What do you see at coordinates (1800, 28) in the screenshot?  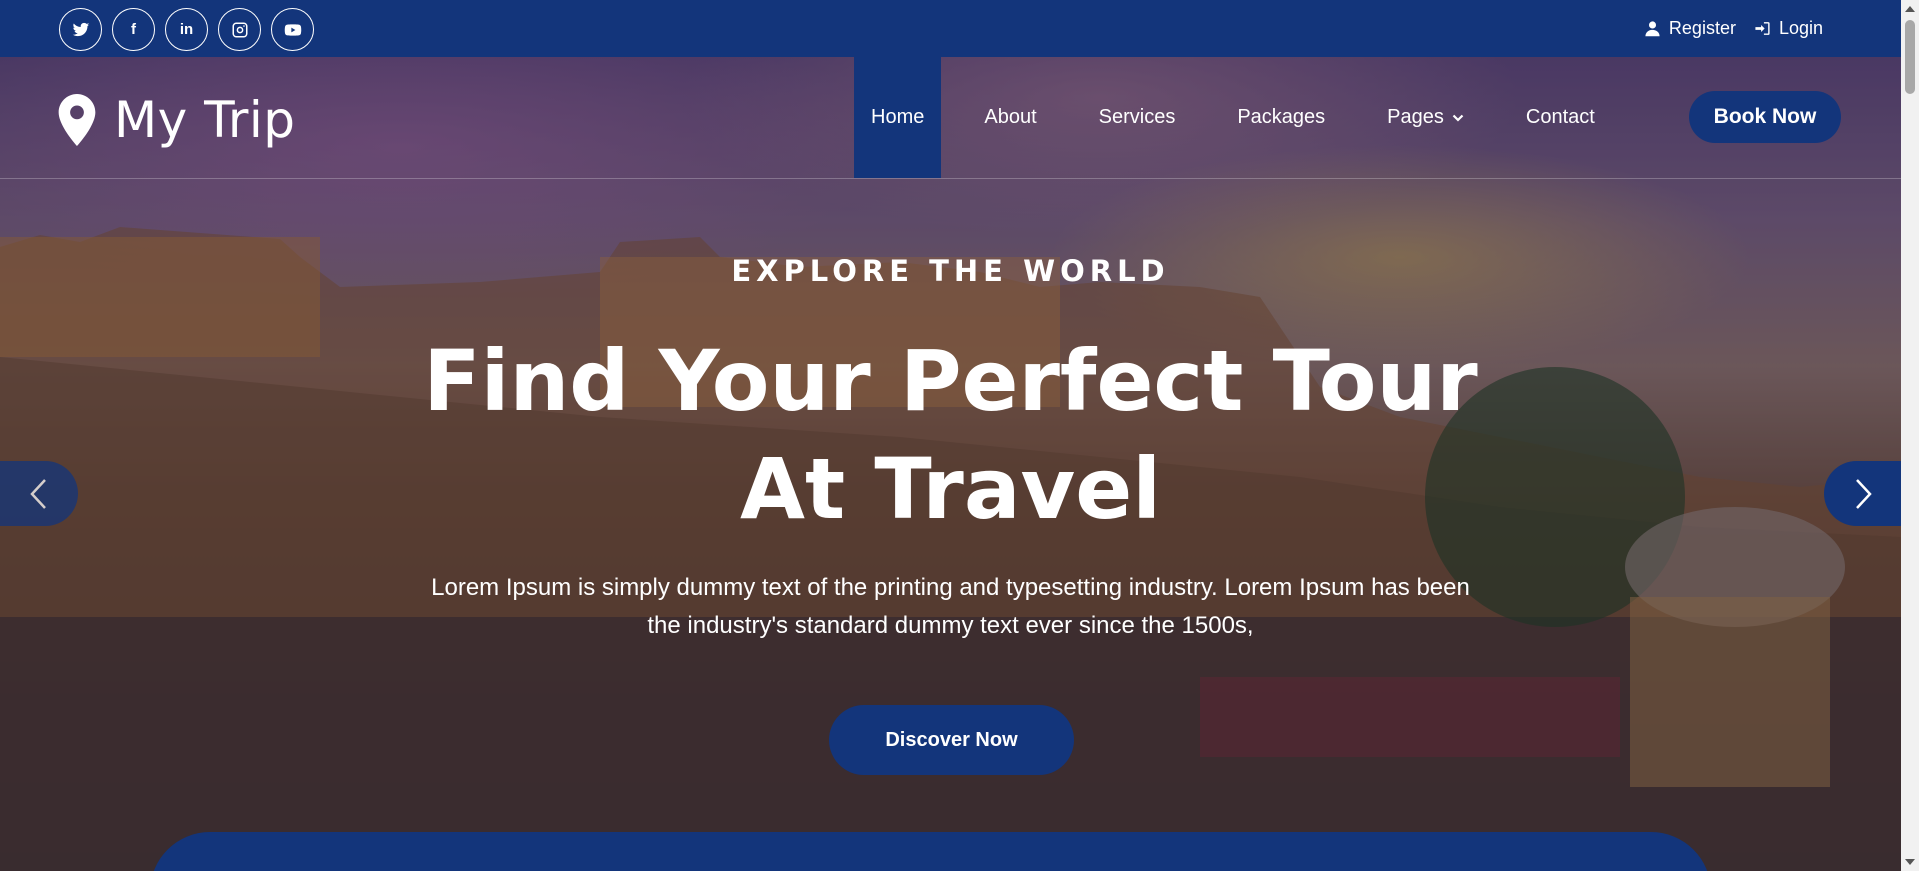 I see `login-label: Login` at bounding box center [1800, 28].